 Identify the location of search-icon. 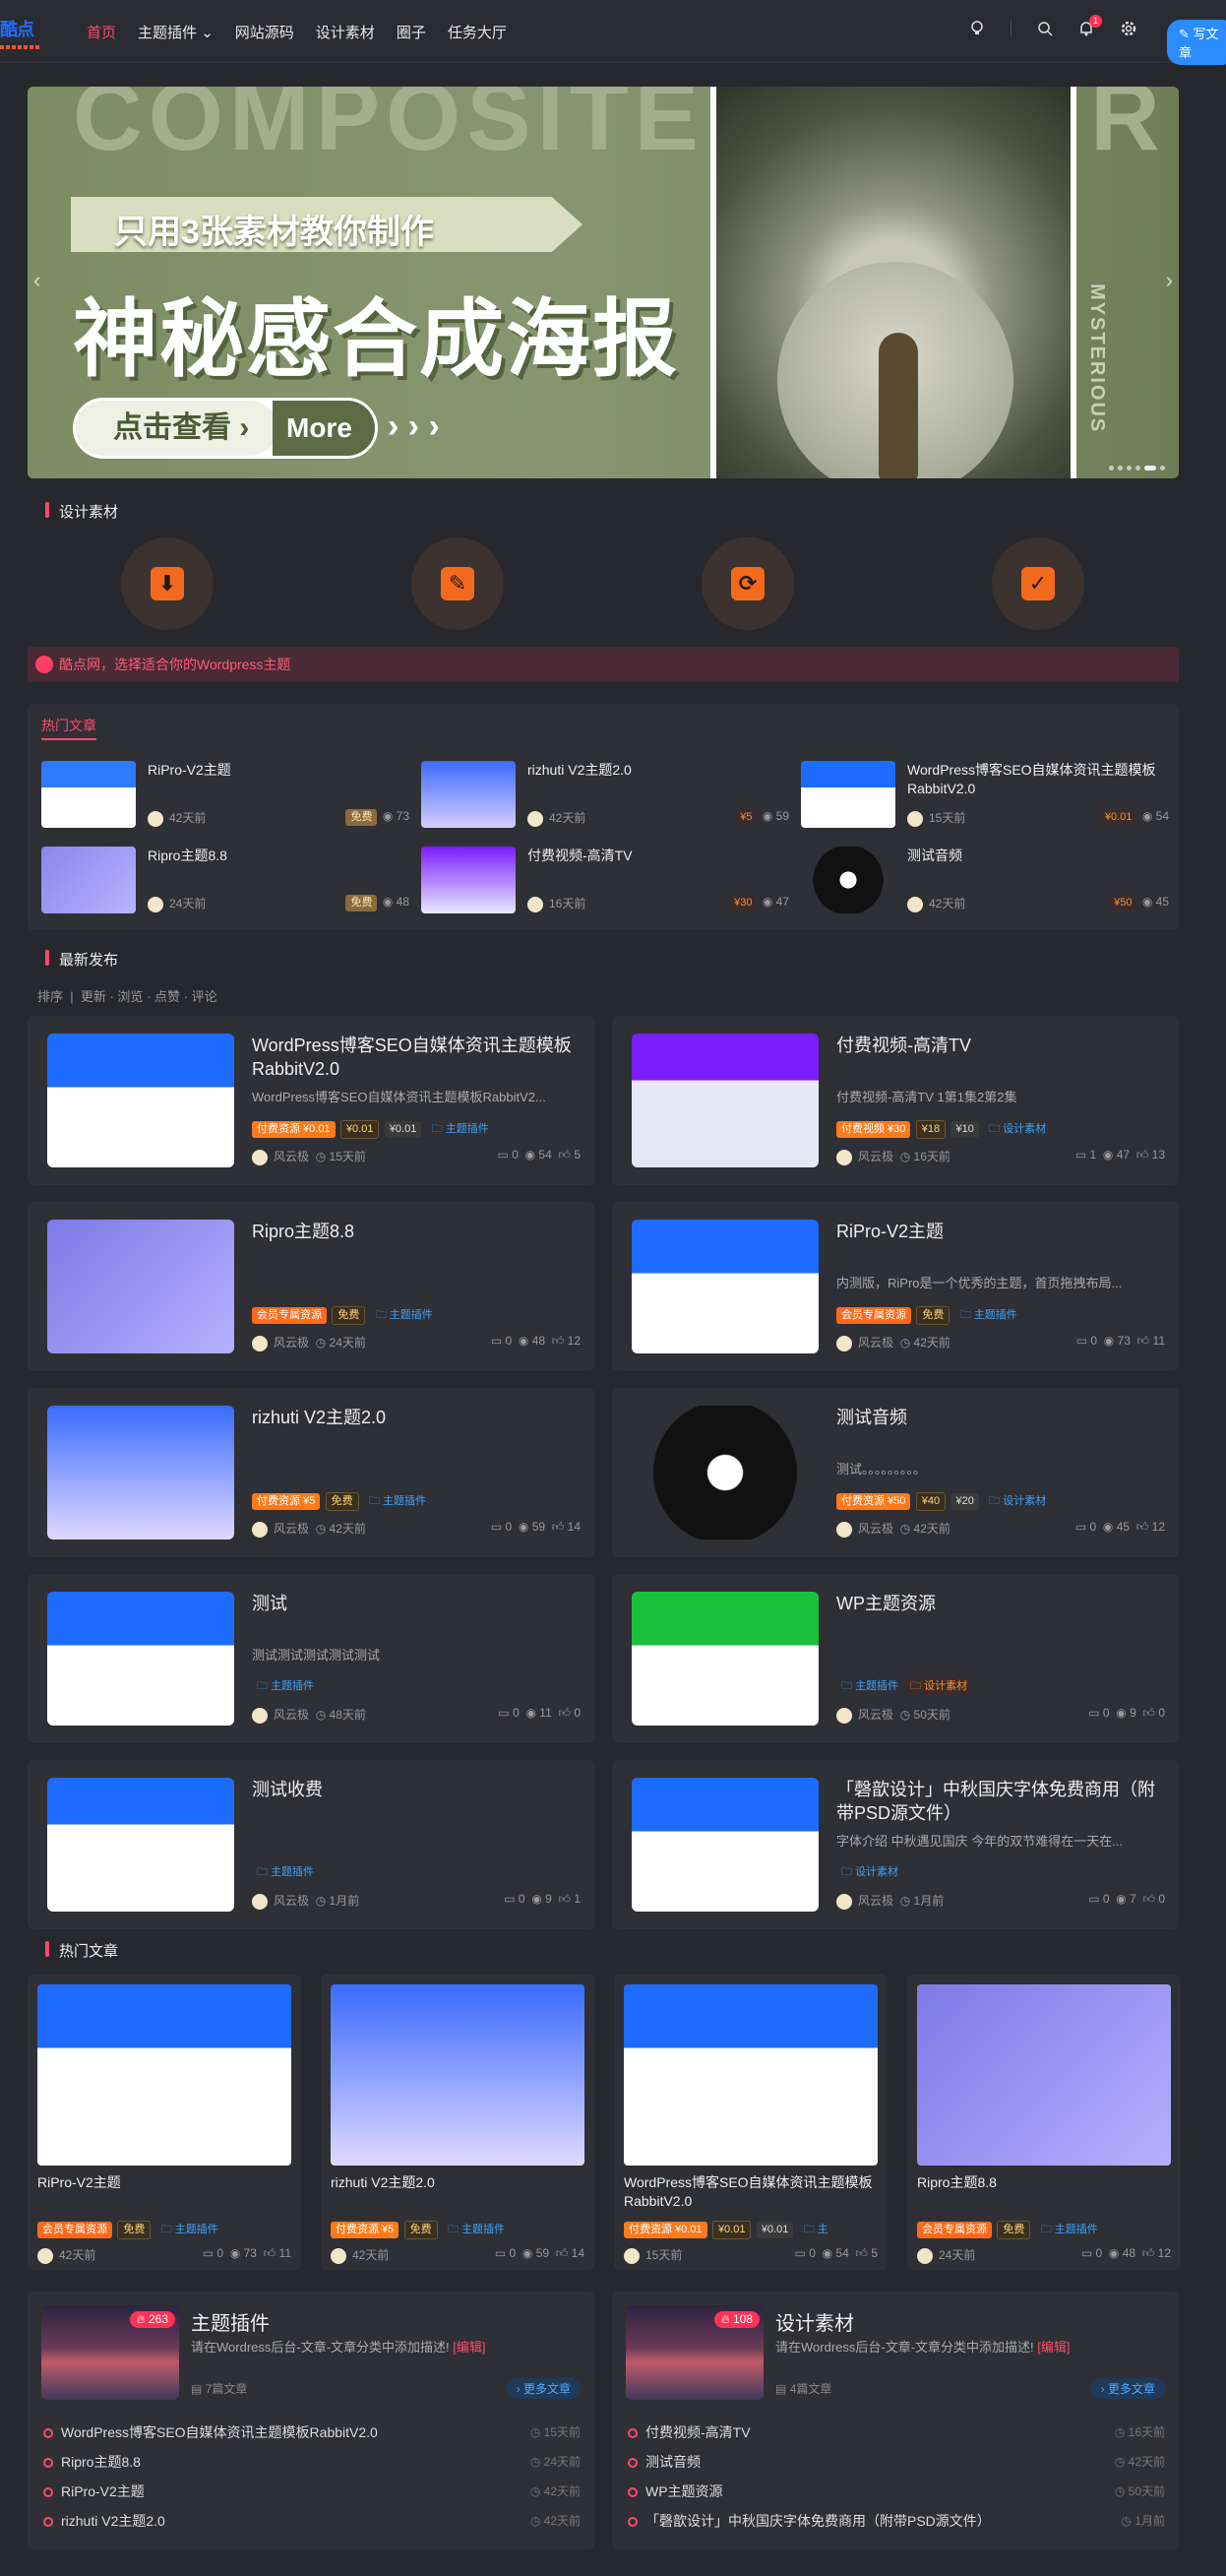
(1045, 29).